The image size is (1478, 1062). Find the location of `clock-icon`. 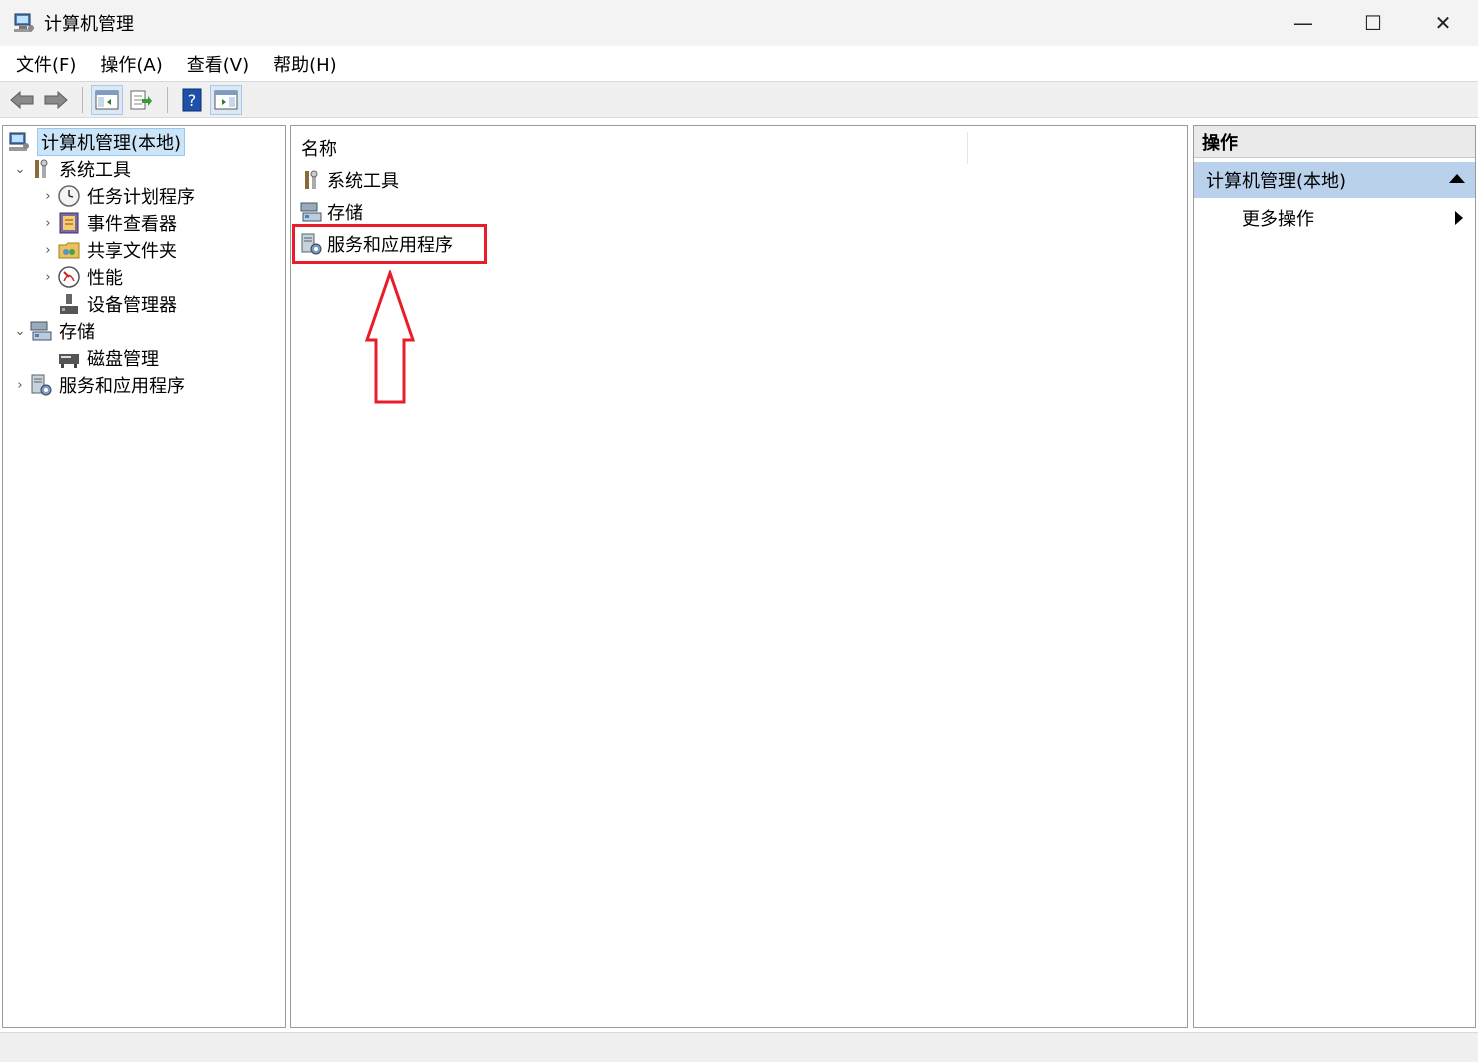

clock-icon is located at coordinates (69, 196).